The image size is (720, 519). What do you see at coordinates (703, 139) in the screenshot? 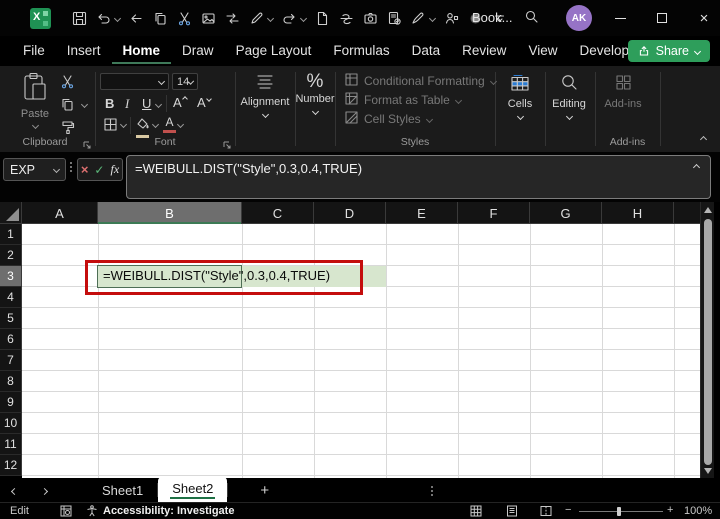
I see `collapse-ribbon-icon` at bounding box center [703, 139].